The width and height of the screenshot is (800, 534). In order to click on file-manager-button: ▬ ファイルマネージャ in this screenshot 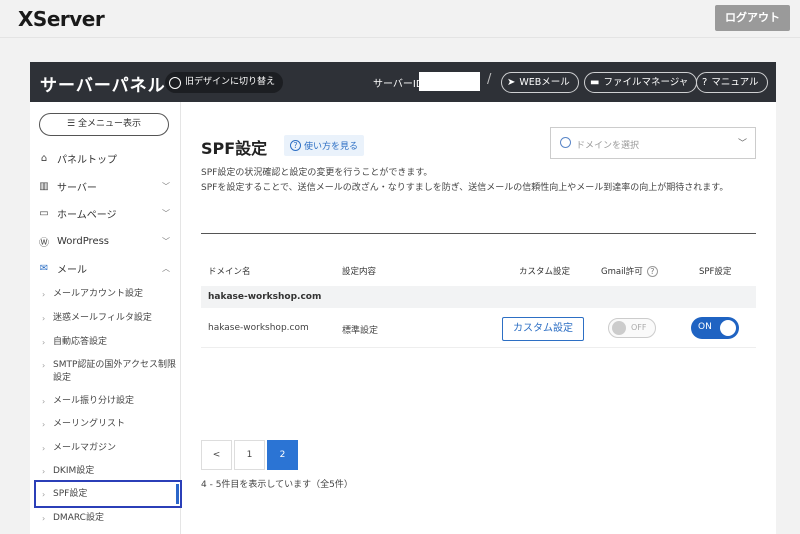, I will do `click(641, 82)`.